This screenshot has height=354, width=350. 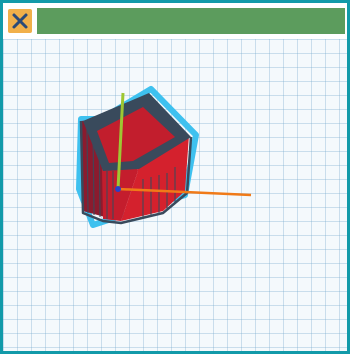 I want to click on close-button, so click(x=20, y=21).